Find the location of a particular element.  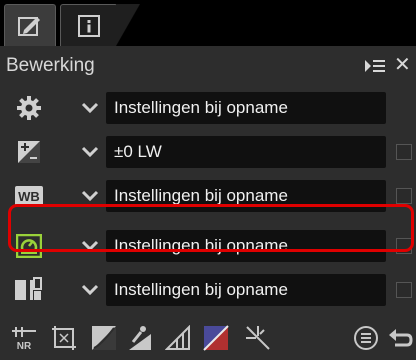

color-balance-icon is located at coordinates (178, 338).